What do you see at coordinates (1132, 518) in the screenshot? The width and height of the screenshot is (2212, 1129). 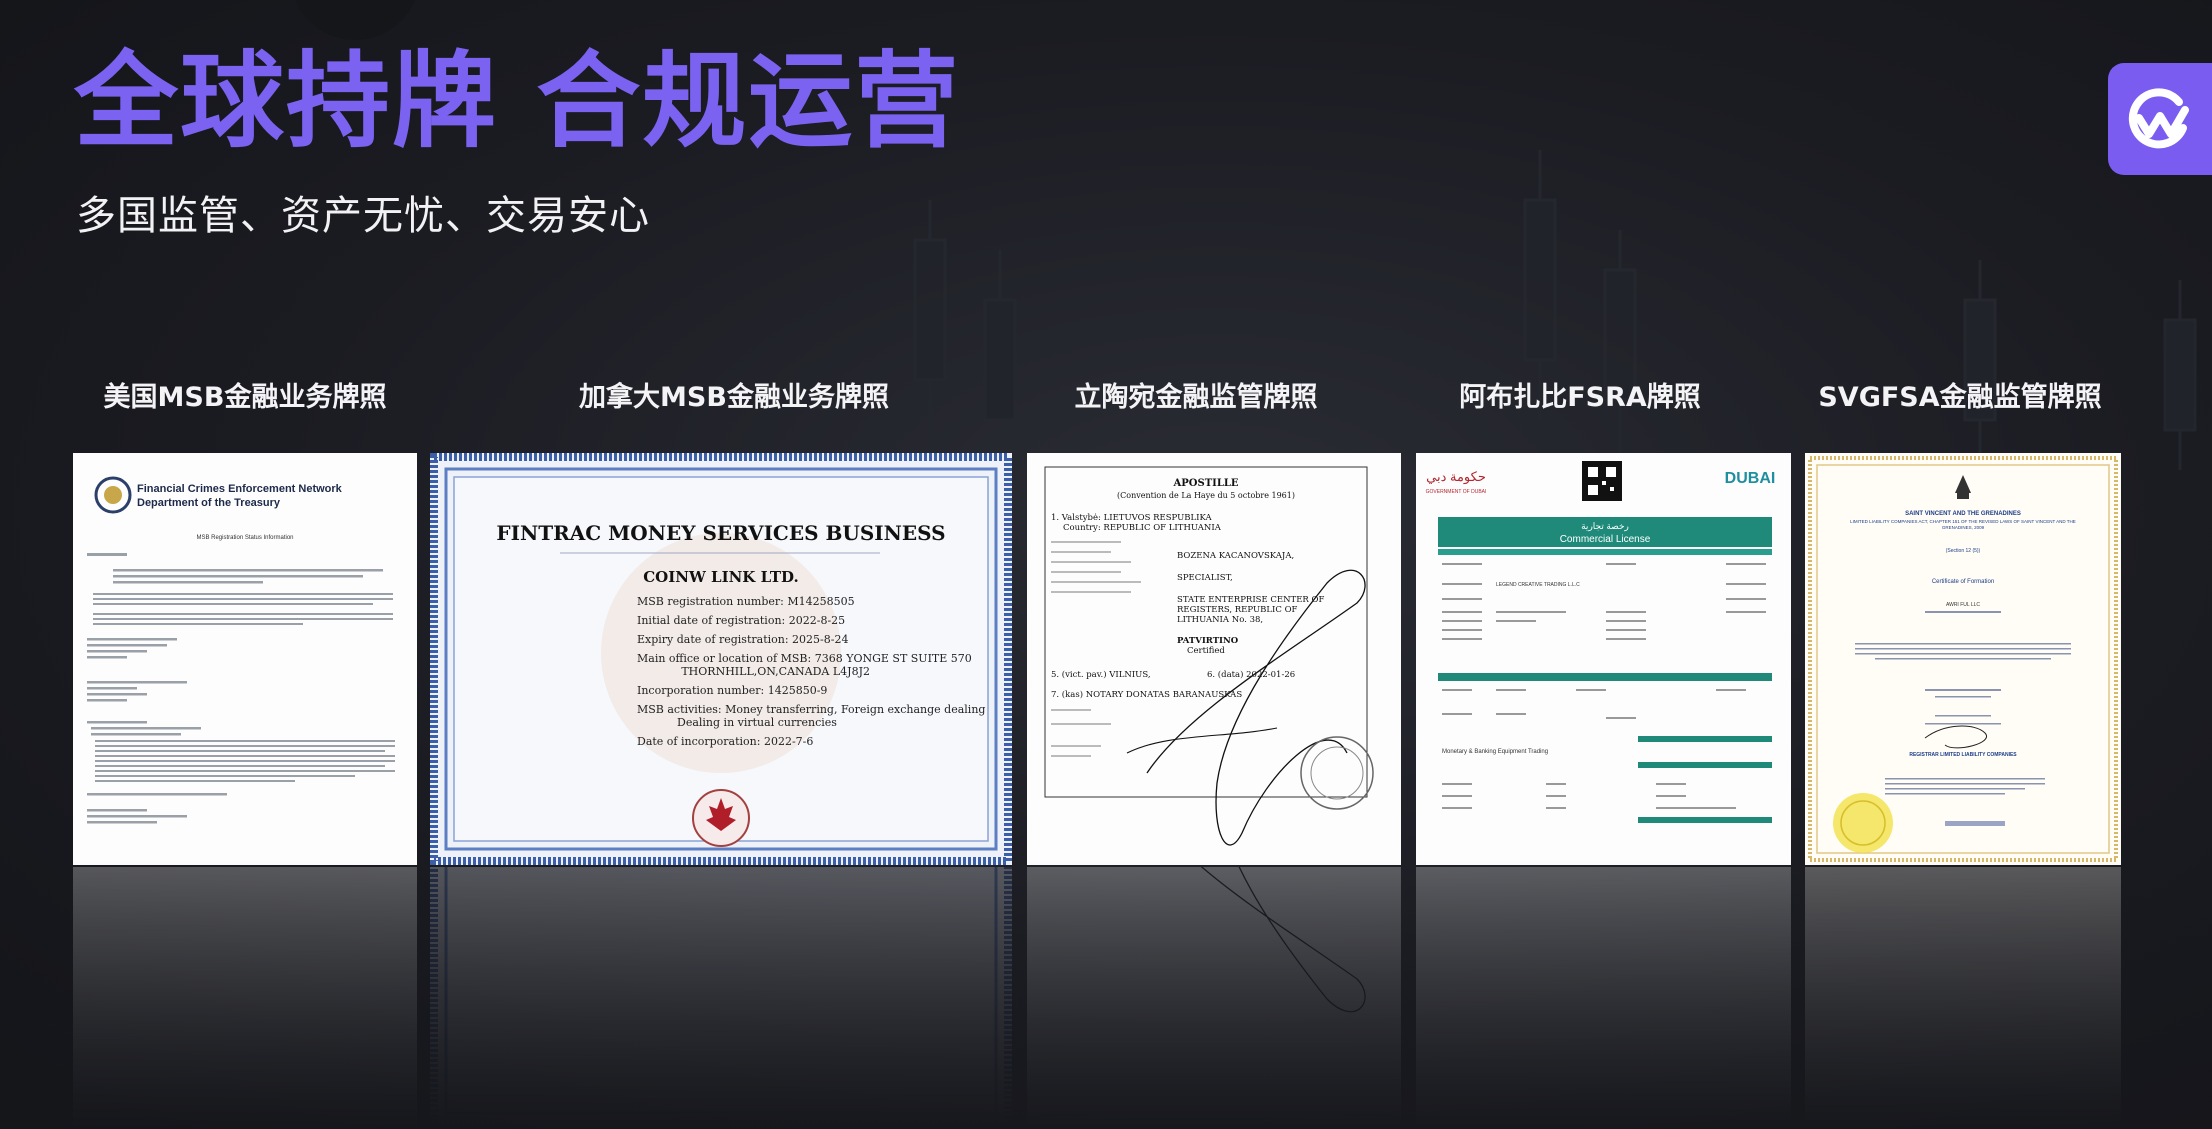 I see `apostille-country: 1. Valstybė: LIETUVOS RESPUBLIKA` at bounding box center [1132, 518].